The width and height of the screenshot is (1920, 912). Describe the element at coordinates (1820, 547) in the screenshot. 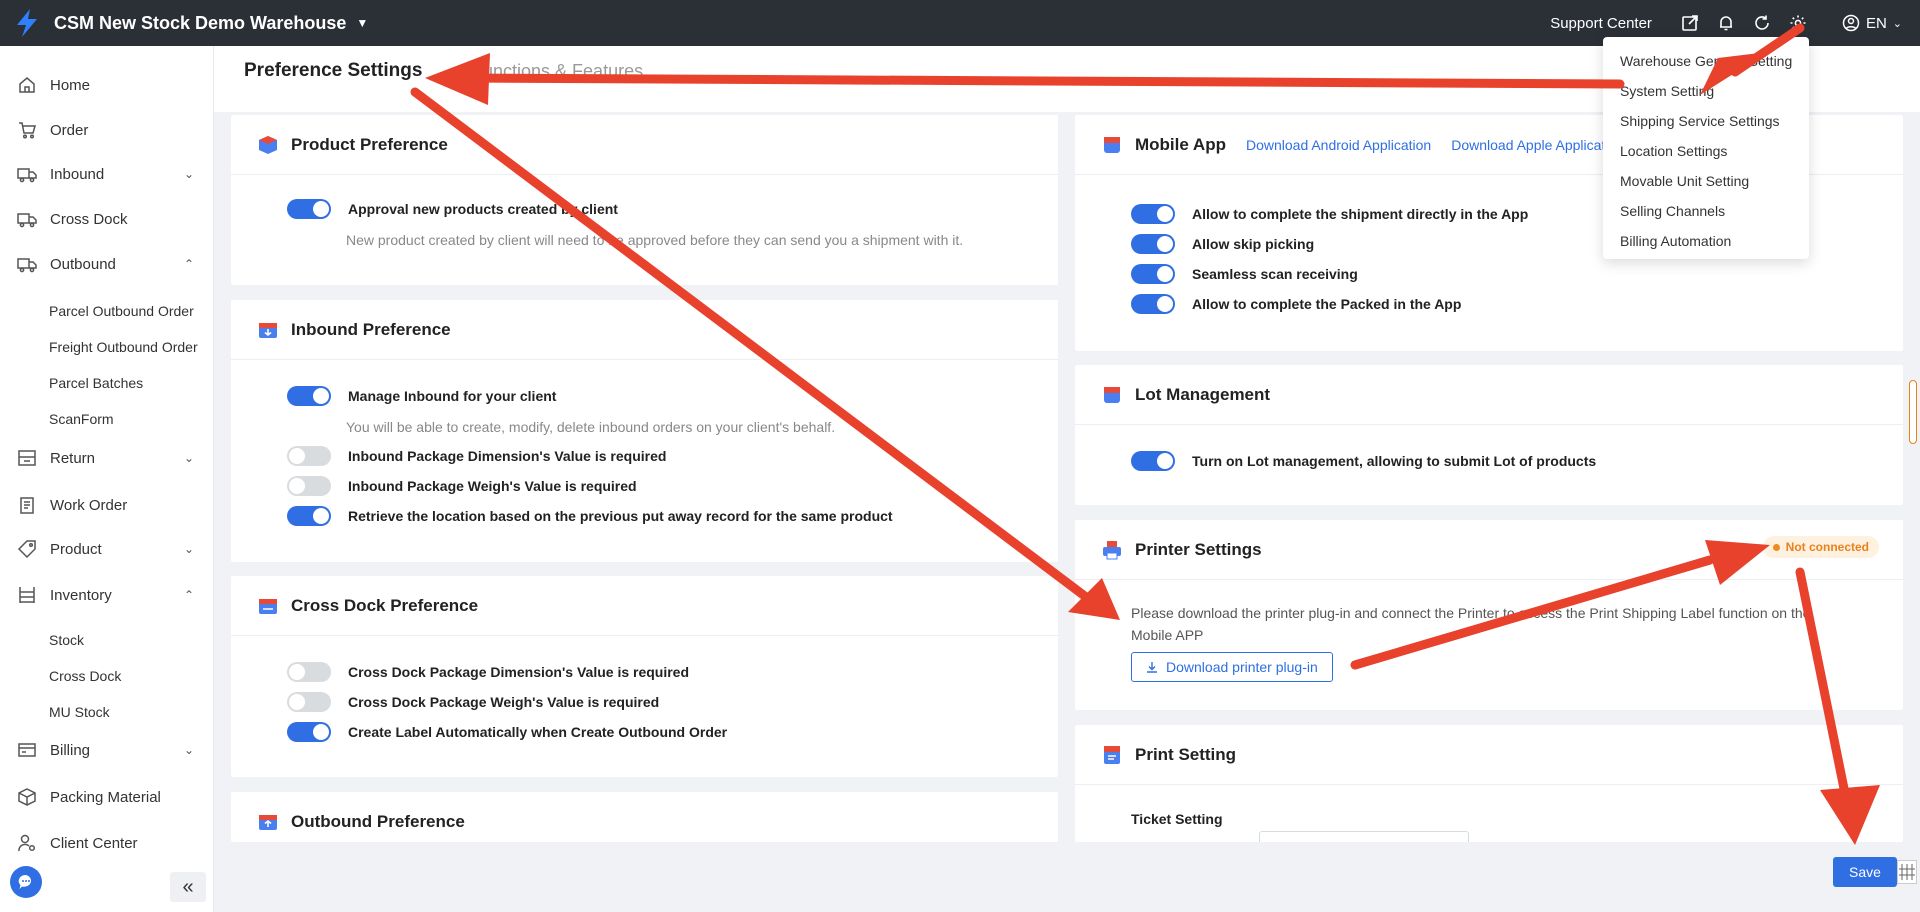

I see `status-badge: Not connected` at that location.